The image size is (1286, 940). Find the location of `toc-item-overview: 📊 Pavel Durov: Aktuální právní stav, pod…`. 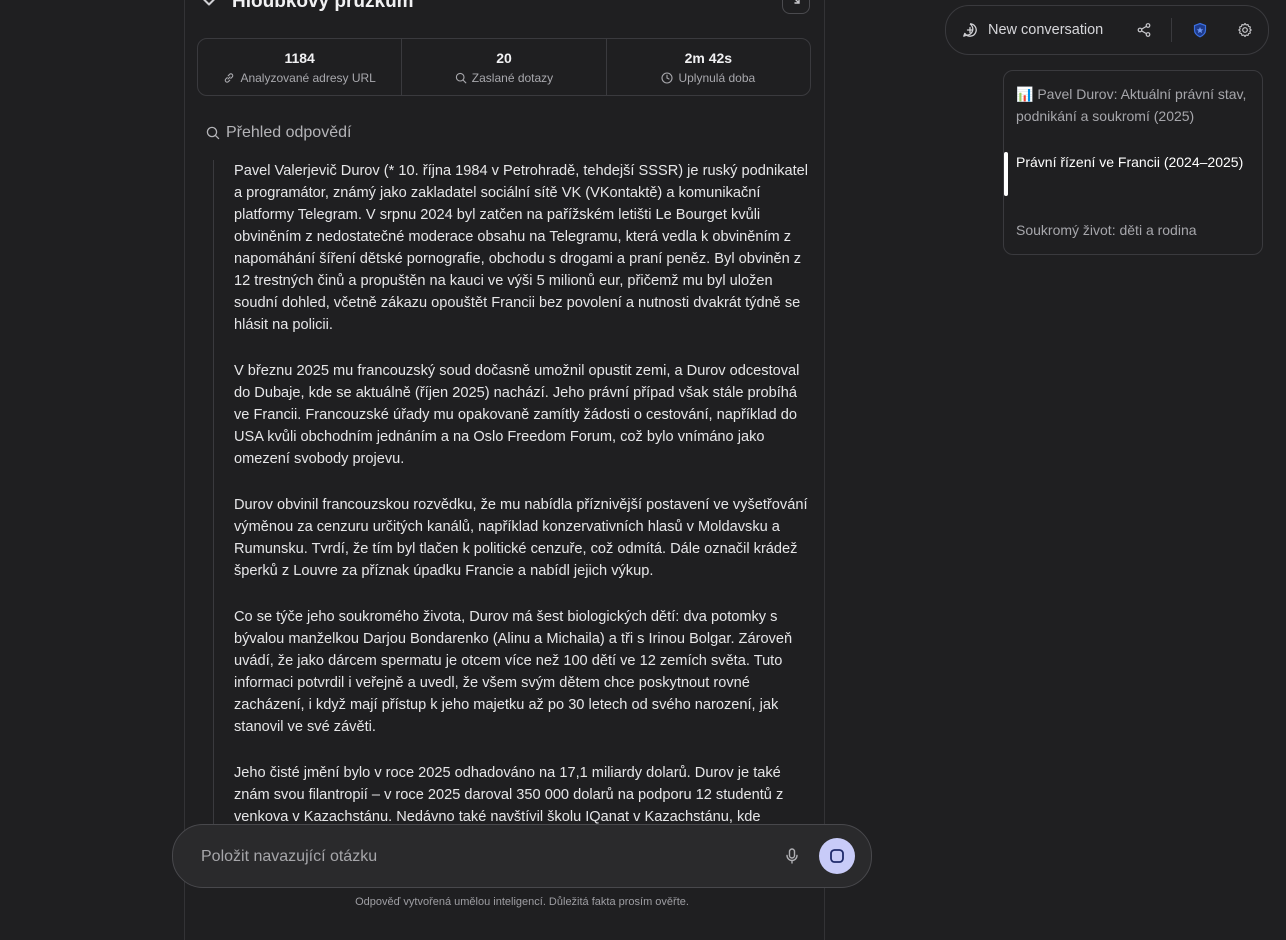

toc-item-overview: 📊 Pavel Durov: Aktuální právní stav, pod… is located at coordinates (1133, 105).